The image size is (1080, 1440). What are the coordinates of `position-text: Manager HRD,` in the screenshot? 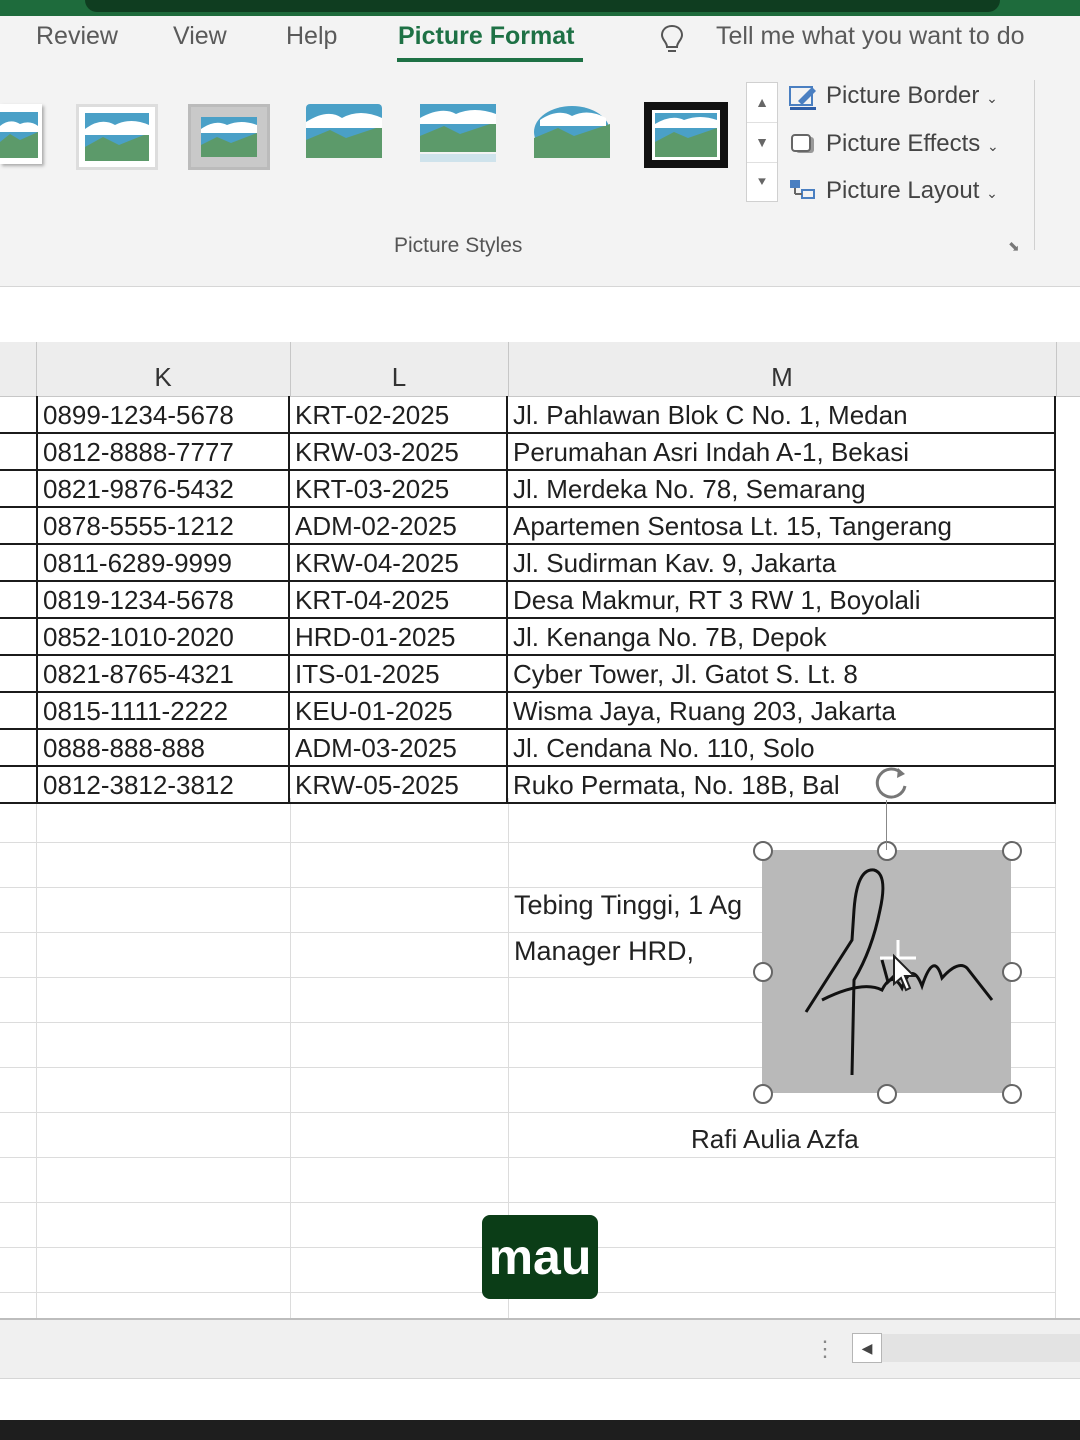 It's located at (604, 951).